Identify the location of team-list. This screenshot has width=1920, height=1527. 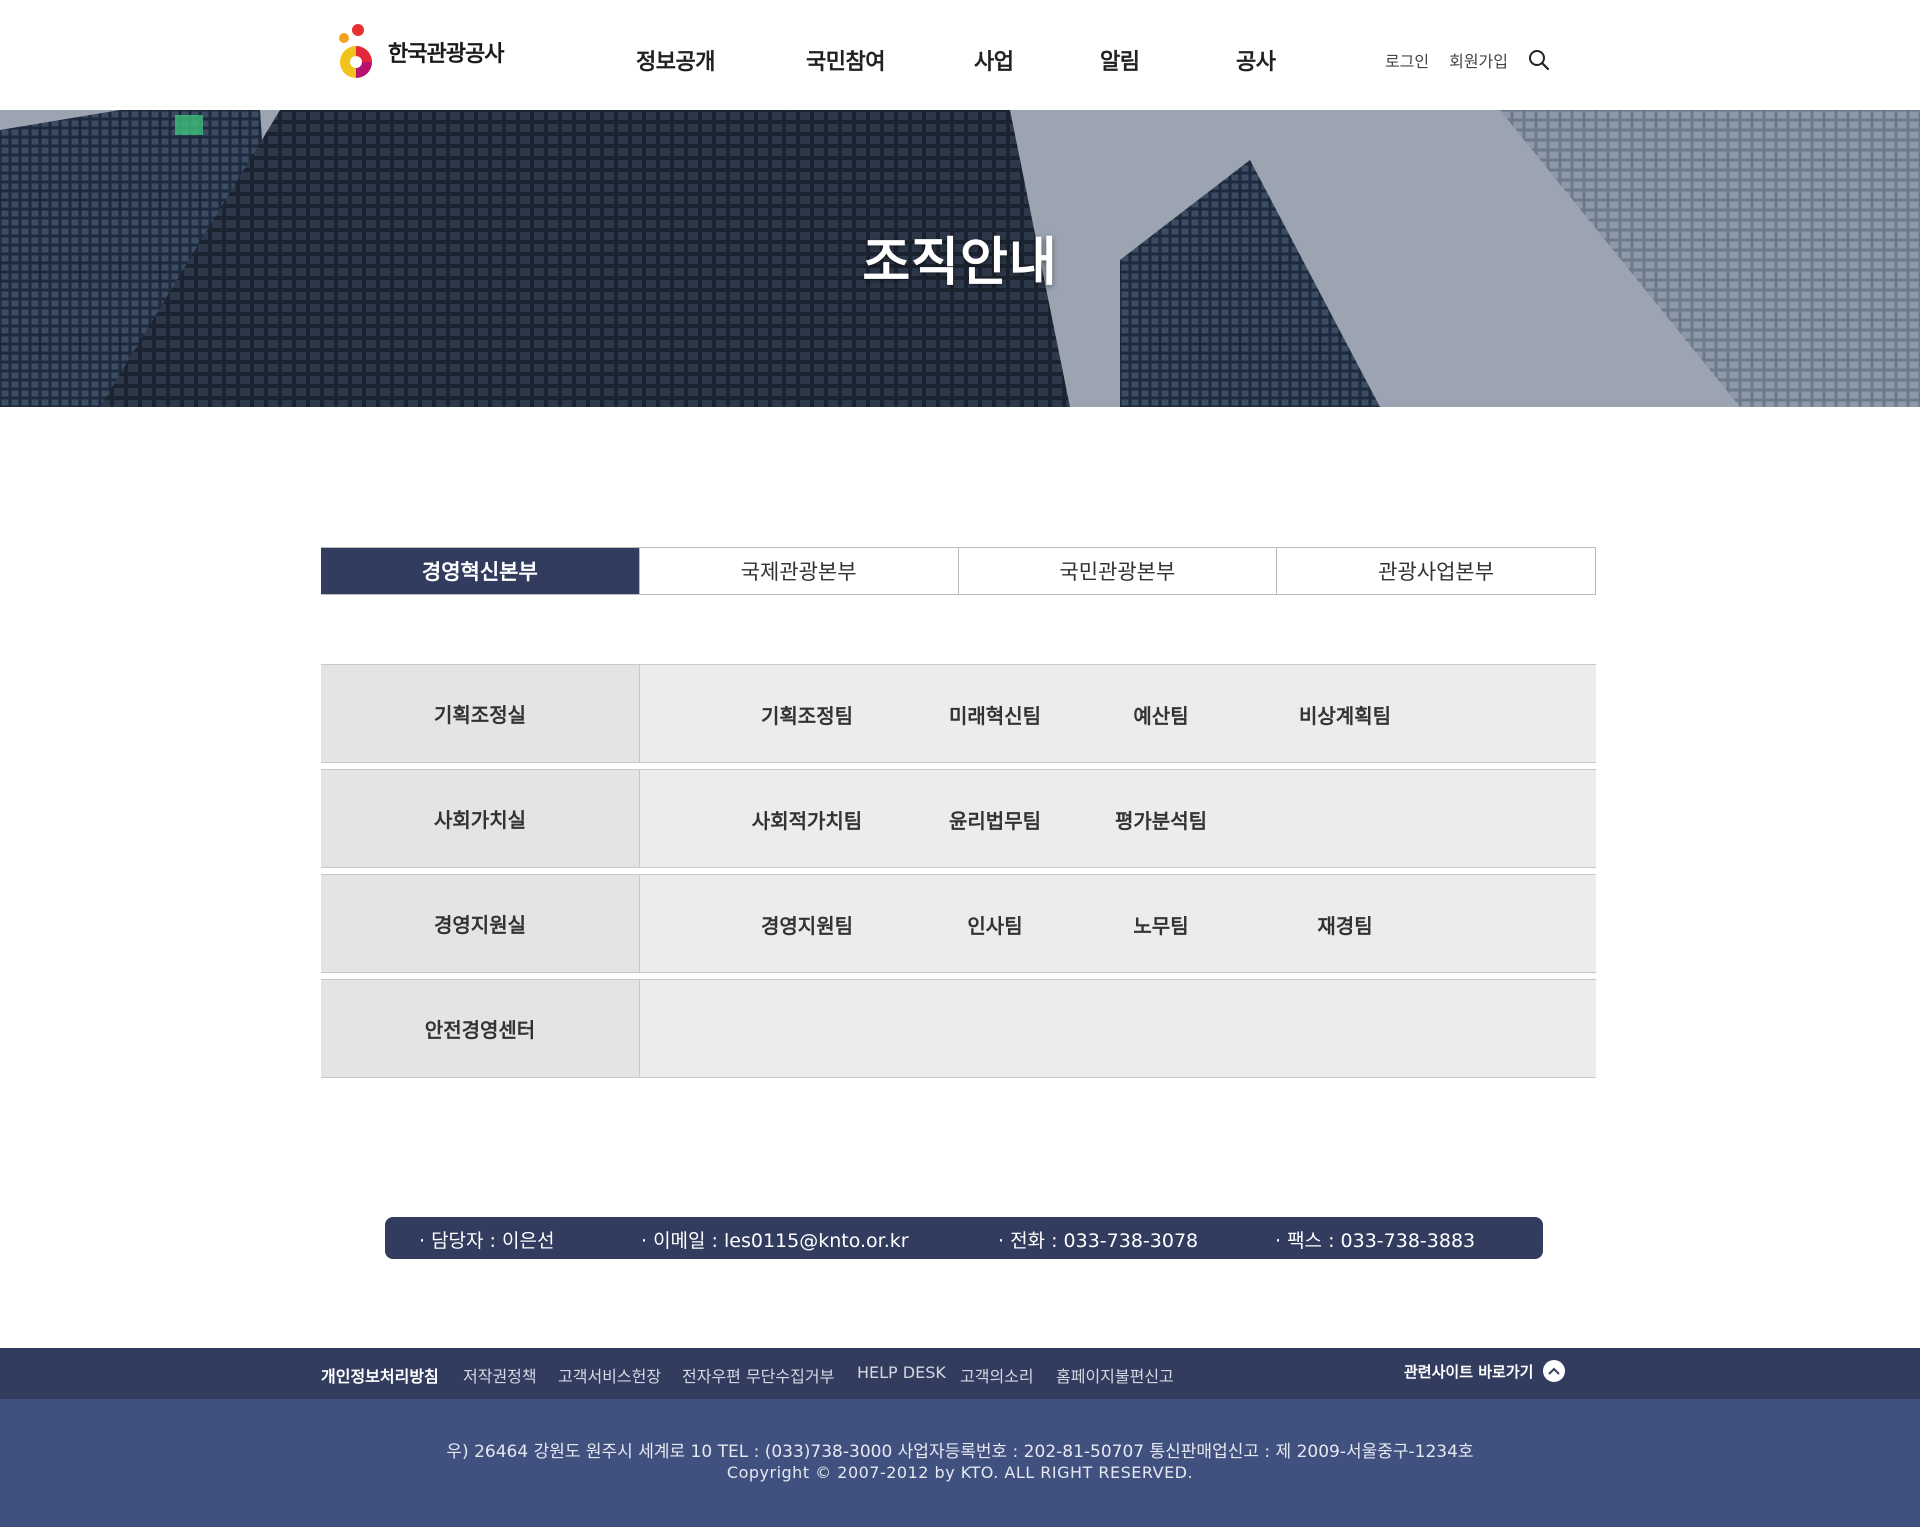
(1118, 1028).